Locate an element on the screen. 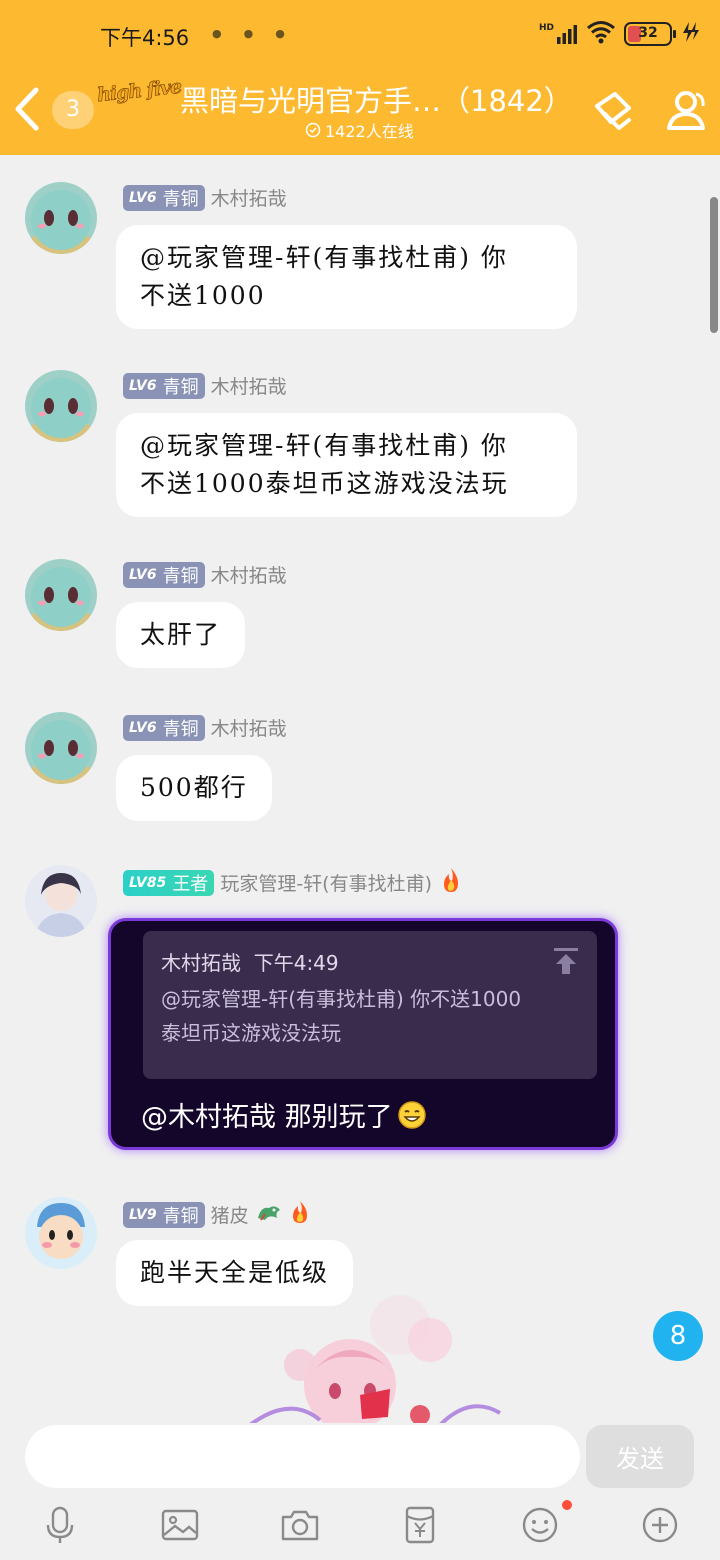 This screenshot has height=1560, width=720. microphone-icon is located at coordinates (60, 1524).